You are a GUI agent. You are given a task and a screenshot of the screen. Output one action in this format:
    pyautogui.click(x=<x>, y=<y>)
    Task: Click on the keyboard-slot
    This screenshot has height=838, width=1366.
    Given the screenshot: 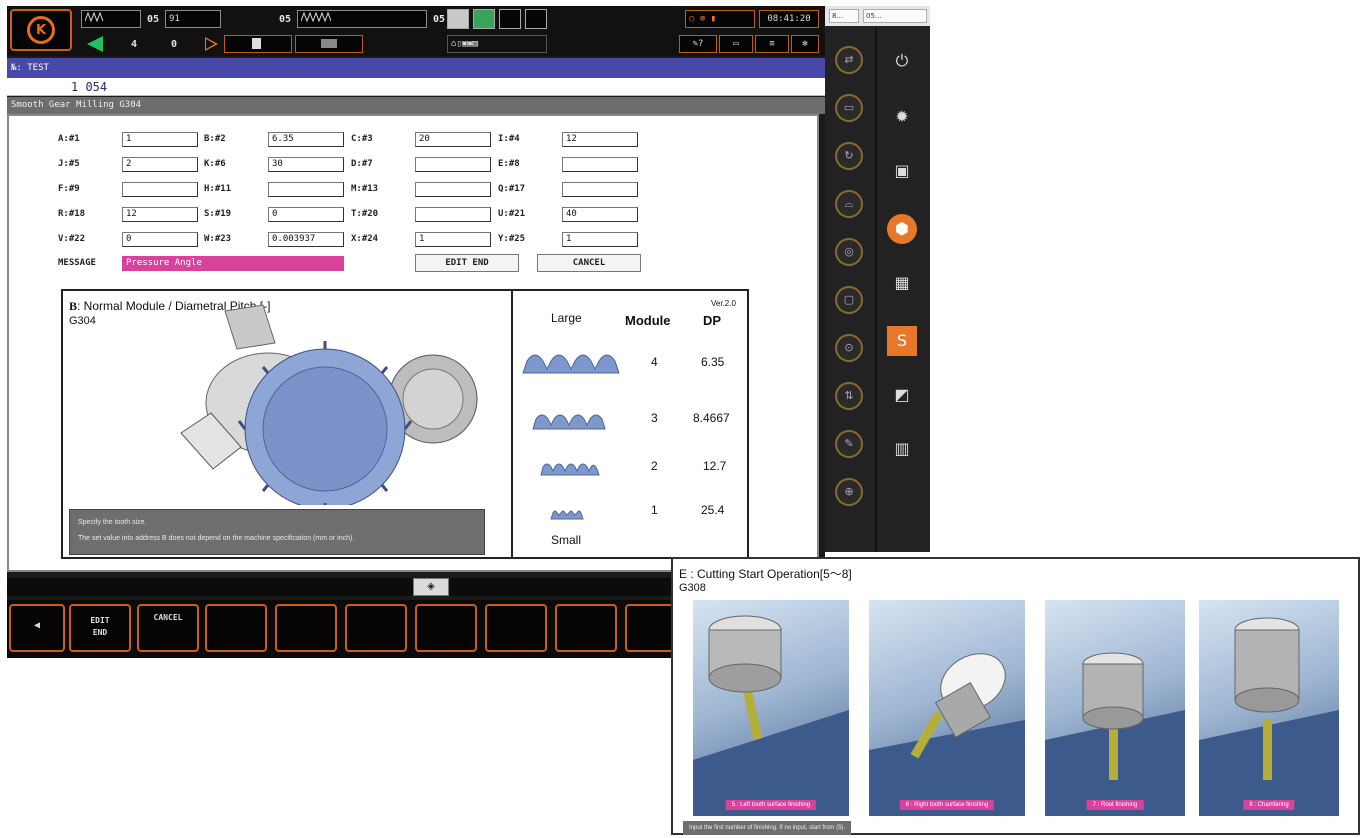 What is the action you would take?
    pyautogui.click(x=329, y=44)
    